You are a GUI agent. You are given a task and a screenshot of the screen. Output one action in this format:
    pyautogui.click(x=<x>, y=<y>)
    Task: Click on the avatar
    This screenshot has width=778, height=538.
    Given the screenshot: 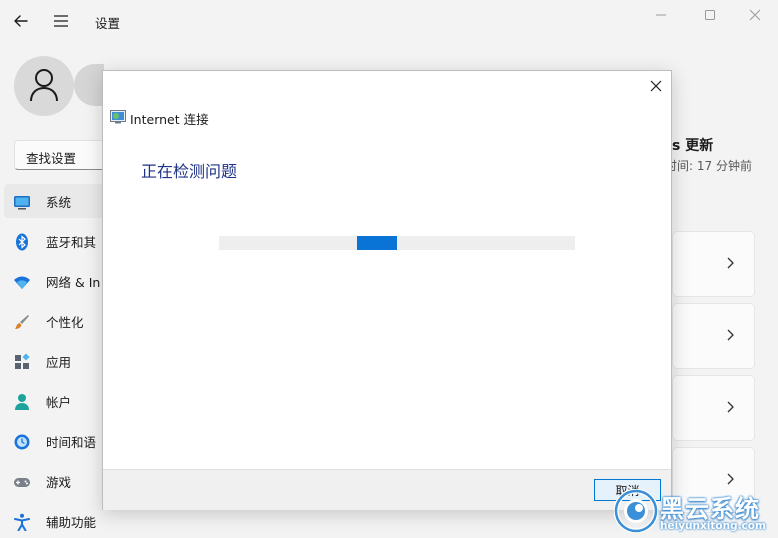 What is the action you would take?
    pyautogui.click(x=44, y=86)
    